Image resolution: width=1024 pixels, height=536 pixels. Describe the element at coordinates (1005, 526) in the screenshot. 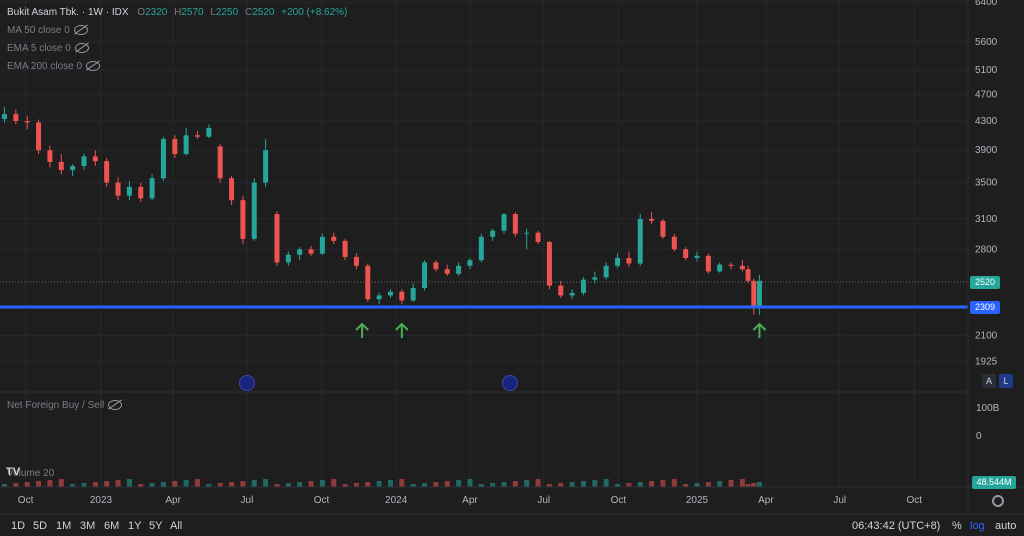

I see `auto-toggle: auto` at that location.